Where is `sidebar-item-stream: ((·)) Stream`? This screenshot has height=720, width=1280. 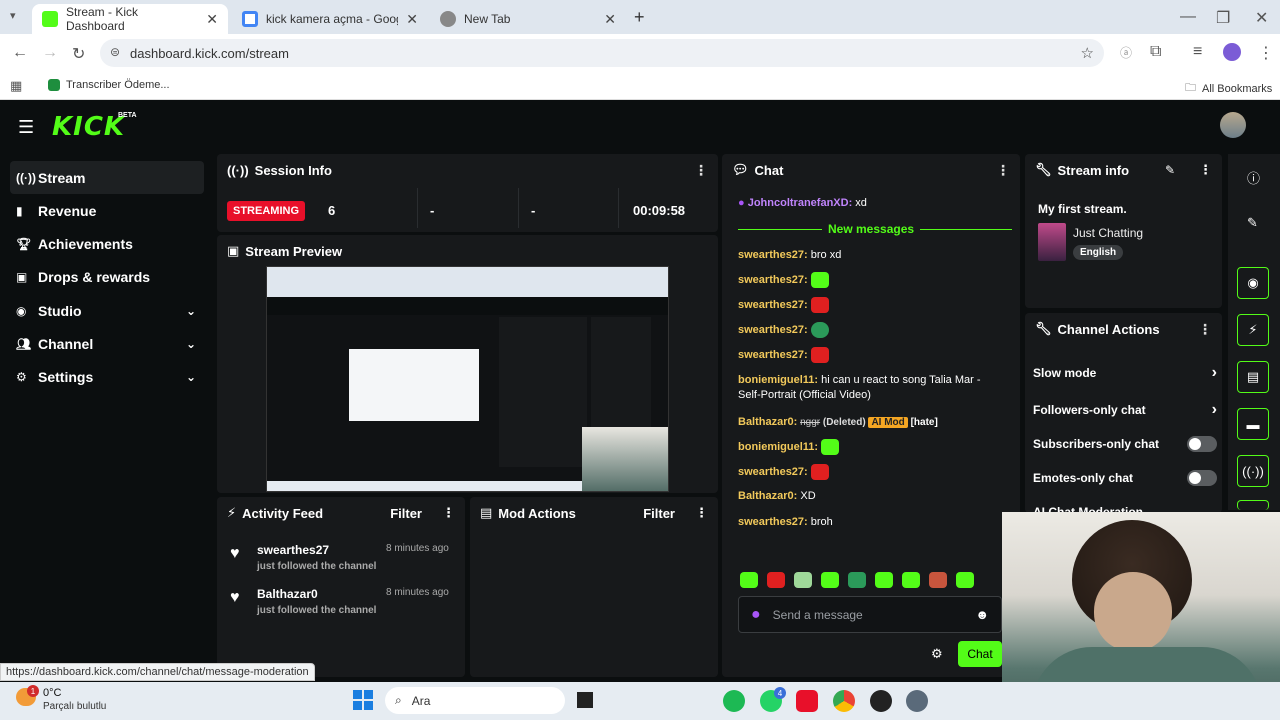 sidebar-item-stream: ((·)) Stream is located at coordinates (107, 177).